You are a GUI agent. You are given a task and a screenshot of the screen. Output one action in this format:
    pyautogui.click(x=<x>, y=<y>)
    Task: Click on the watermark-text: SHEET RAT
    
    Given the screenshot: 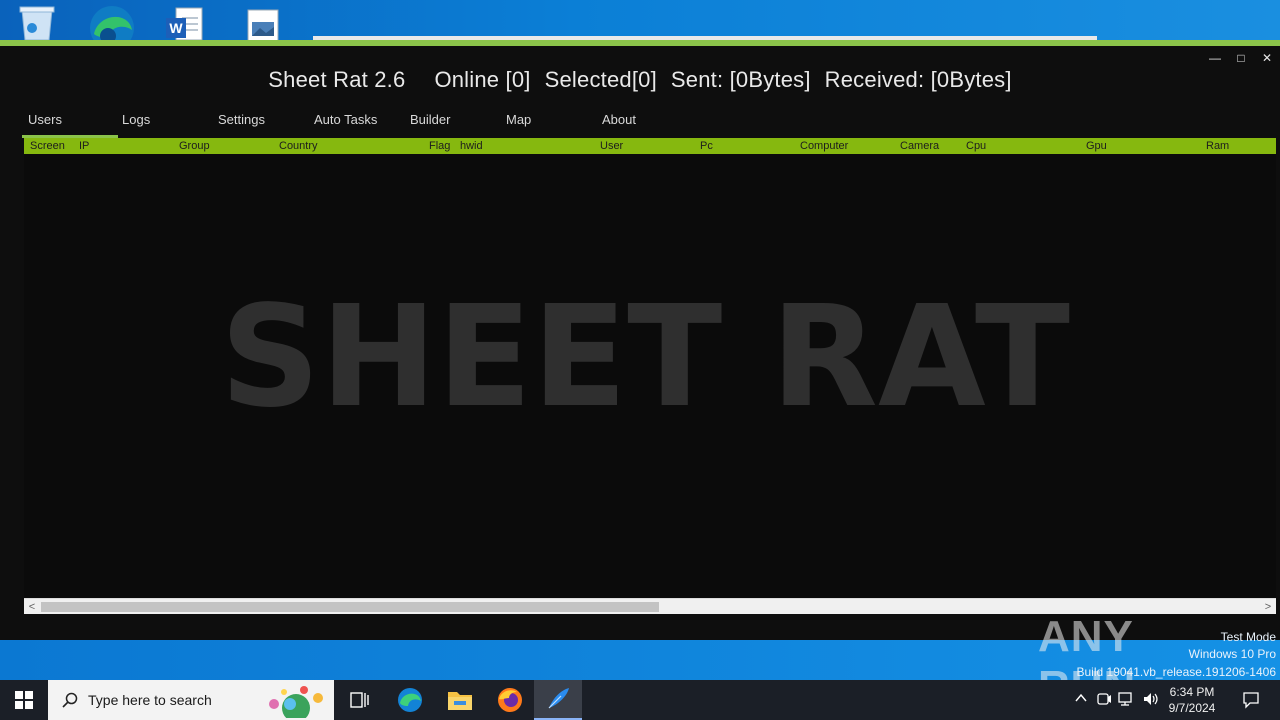 What is the action you would take?
    pyautogui.click(x=645, y=353)
    